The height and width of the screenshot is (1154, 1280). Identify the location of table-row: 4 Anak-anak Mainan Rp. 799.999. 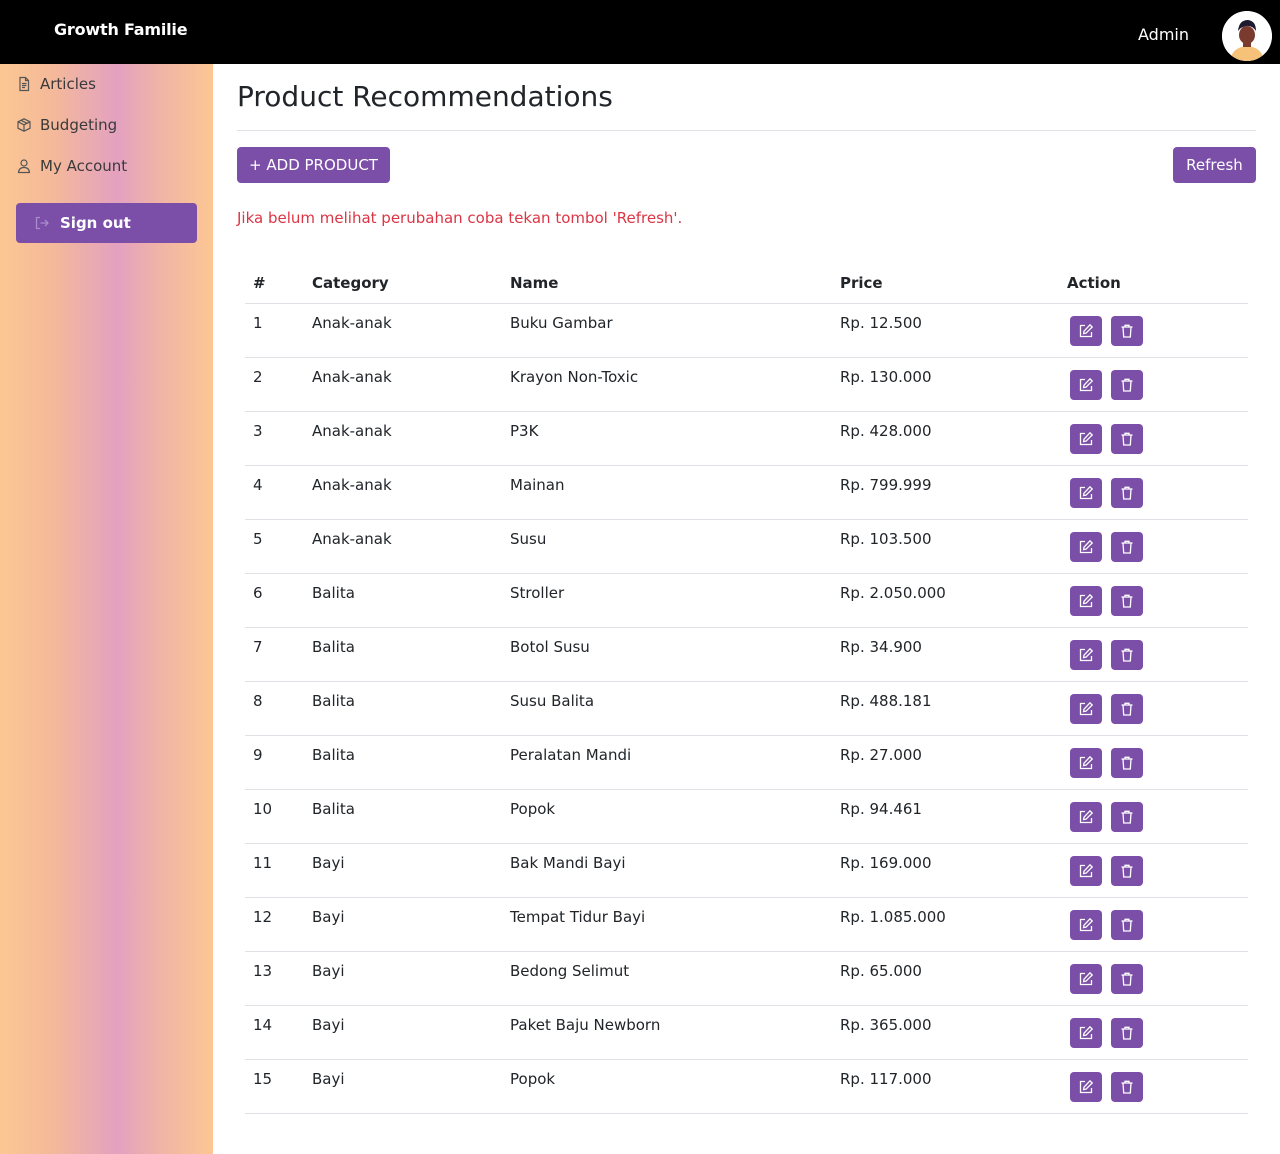
(746, 492).